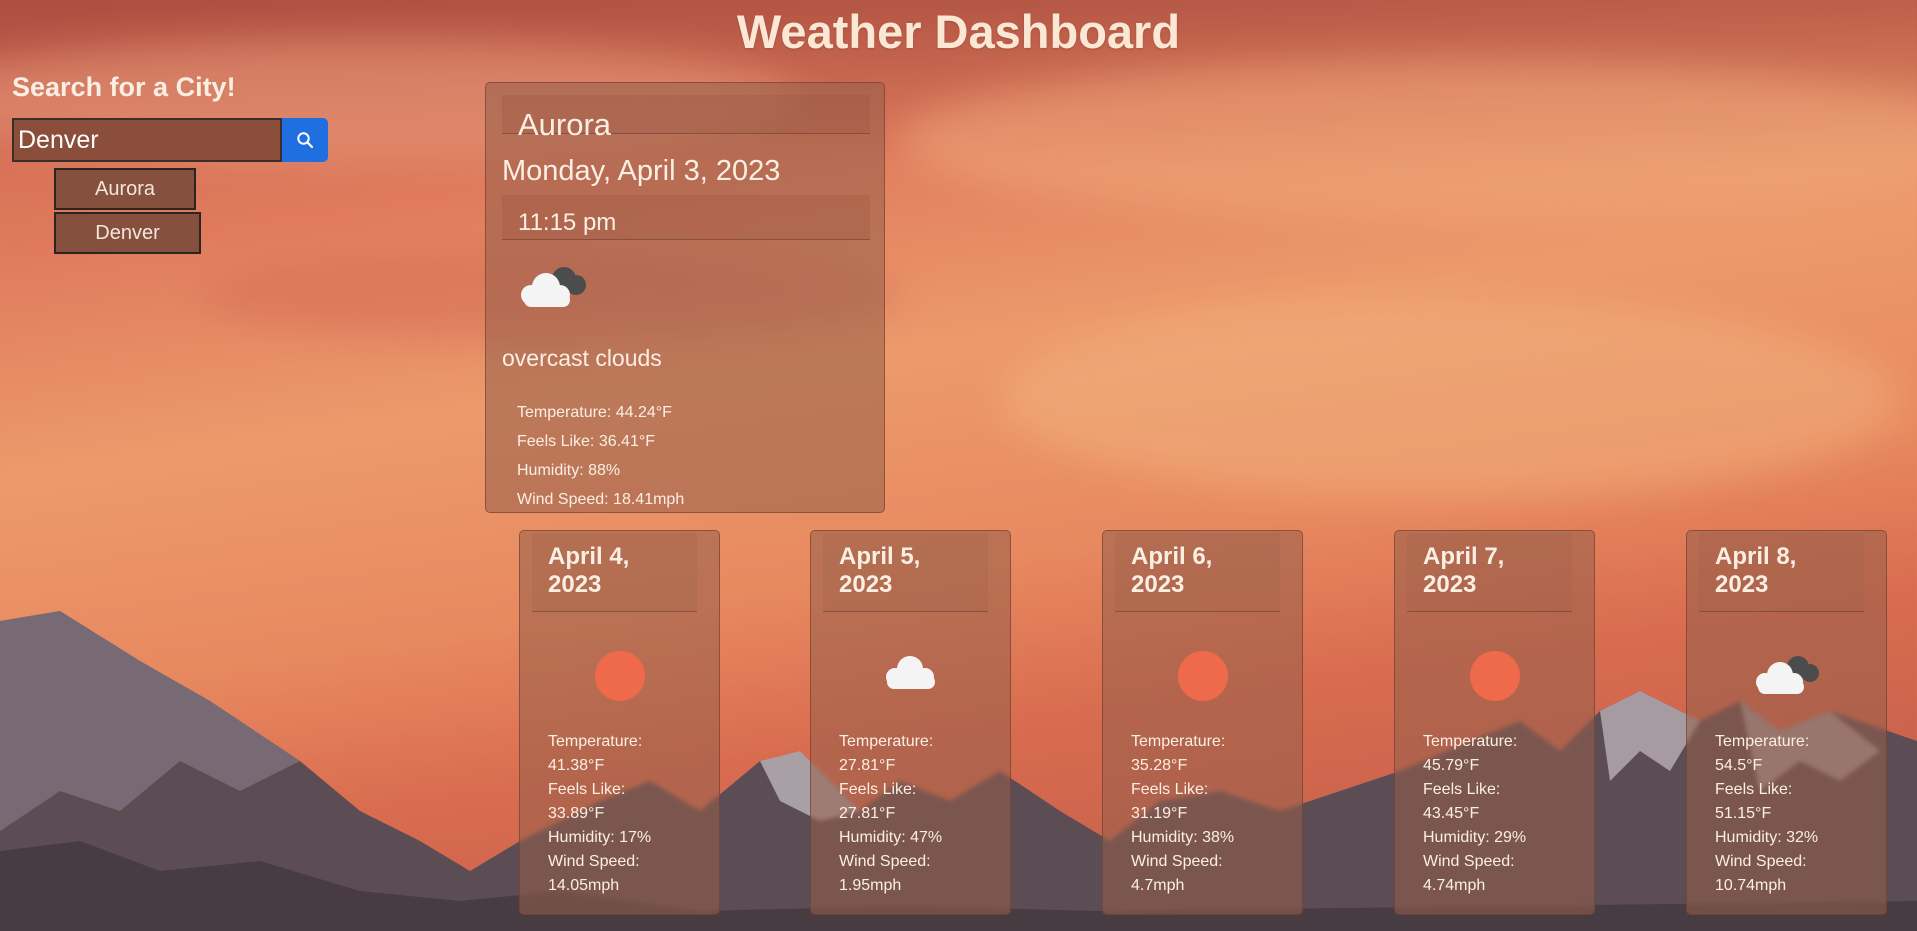 The height and width of the screenshot is (931, 1917). Describe the element at coordinates (594, 412) in the screenshot. I see `current-temperature: Temperature: 44.24°F` at that location.